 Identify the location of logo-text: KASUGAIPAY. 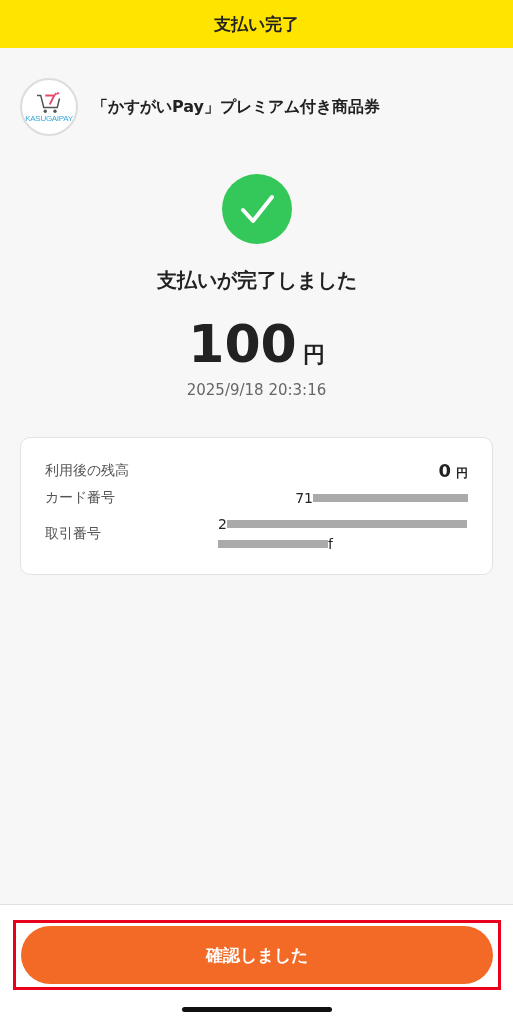
(49, 119).